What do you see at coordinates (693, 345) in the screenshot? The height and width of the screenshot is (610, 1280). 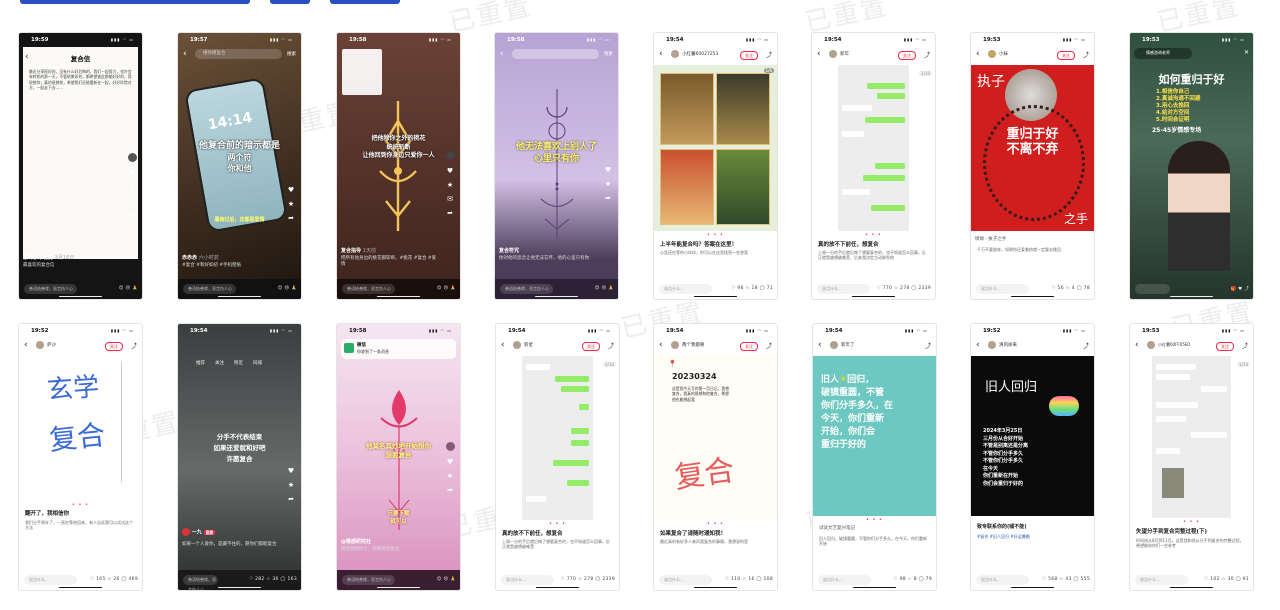 I see `author-name: 两个我都要` at bounding box center [693, 345].